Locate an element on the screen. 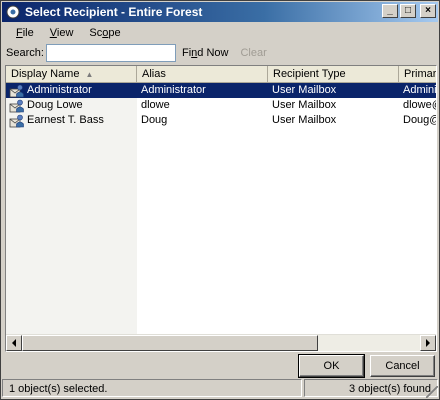  column-header-alias: Alias is located at coordinates (202, 74).